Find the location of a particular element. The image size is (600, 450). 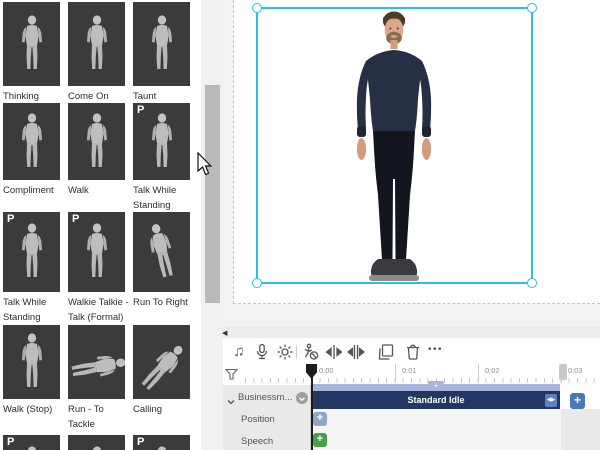

selection-handle-bottom-left is located at coordinates (257, 283).